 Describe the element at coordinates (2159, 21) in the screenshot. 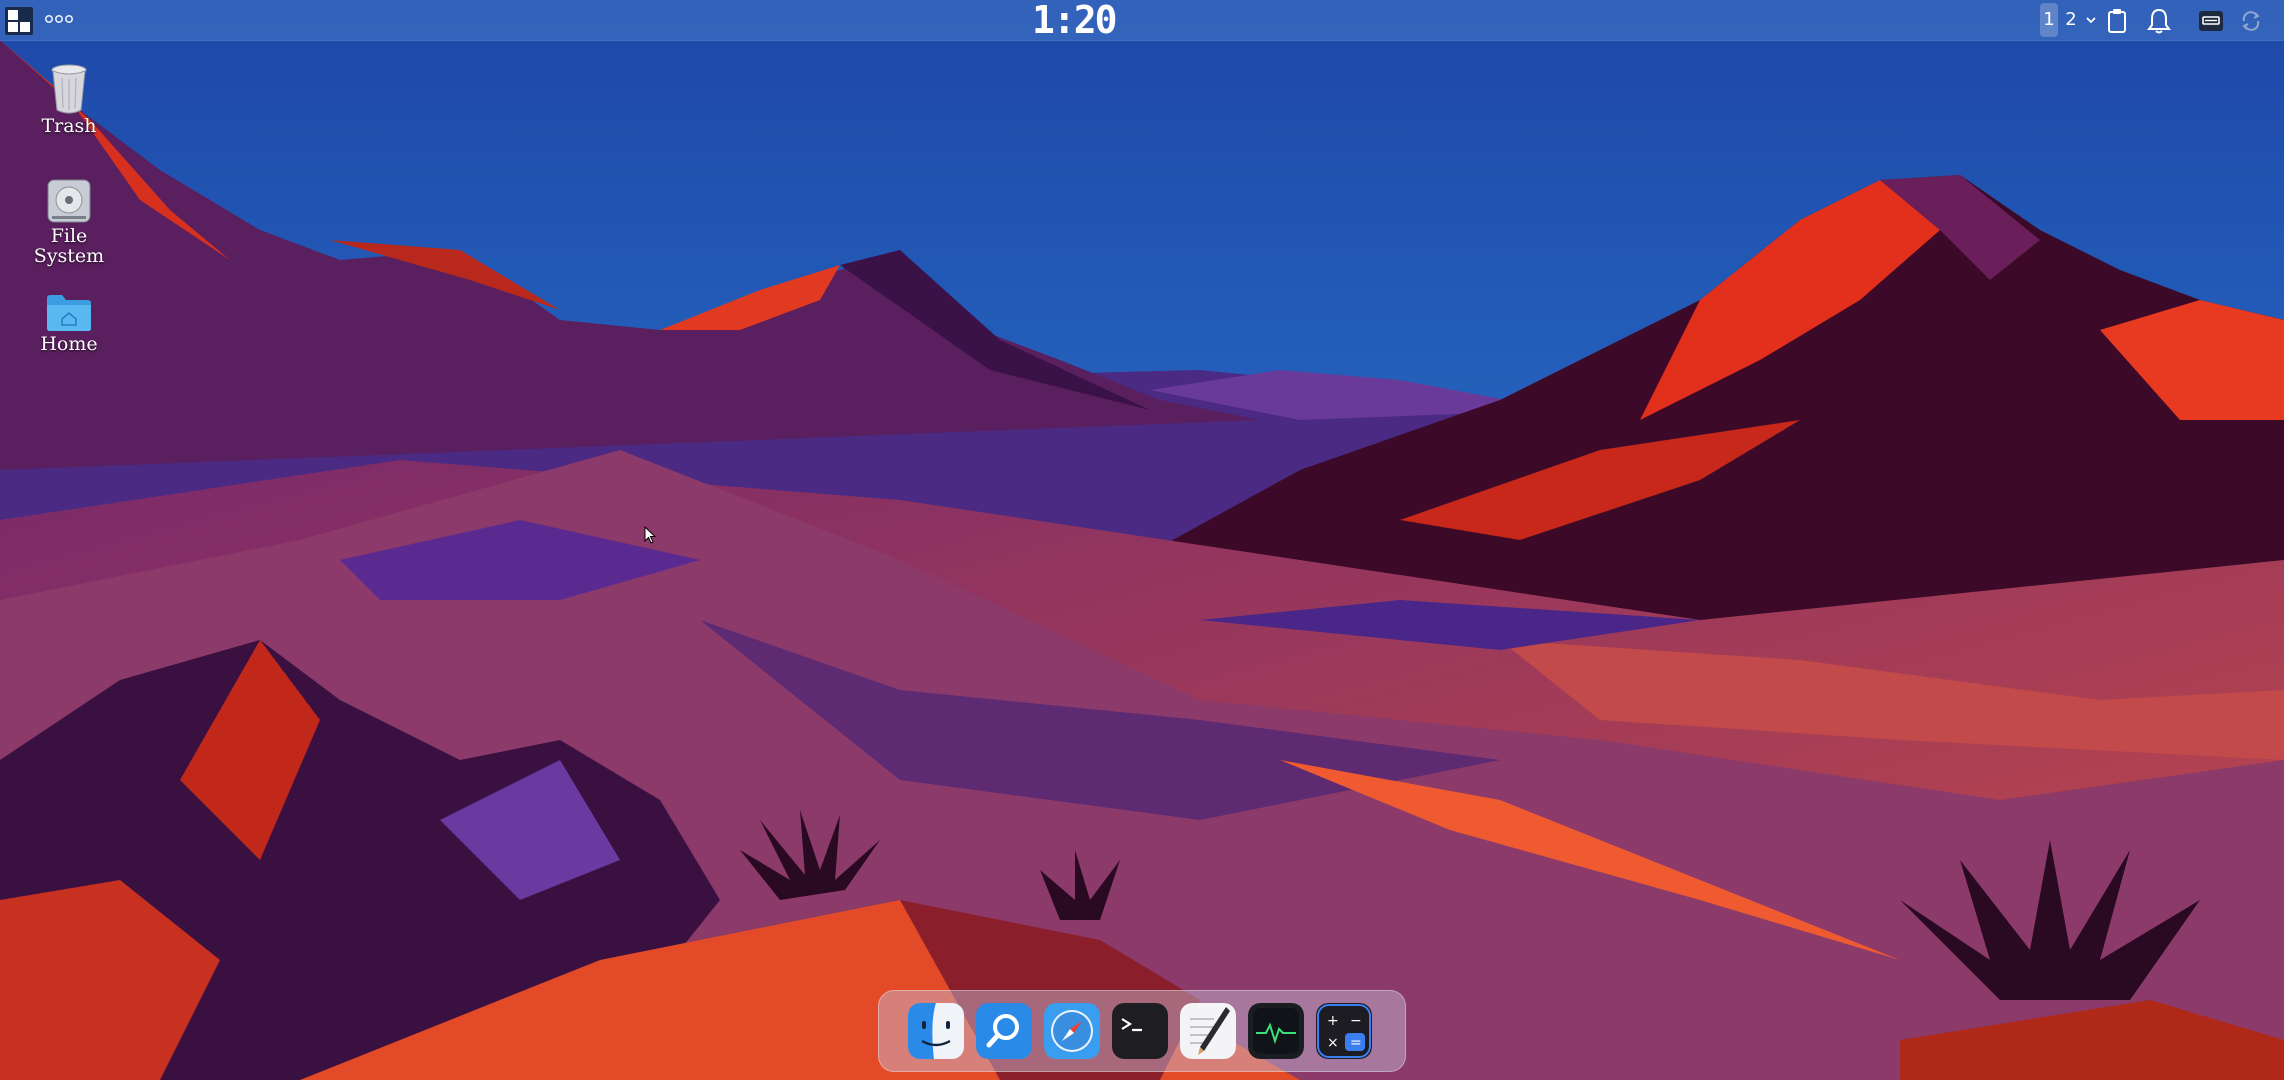

I see `bell-icon` at that location.